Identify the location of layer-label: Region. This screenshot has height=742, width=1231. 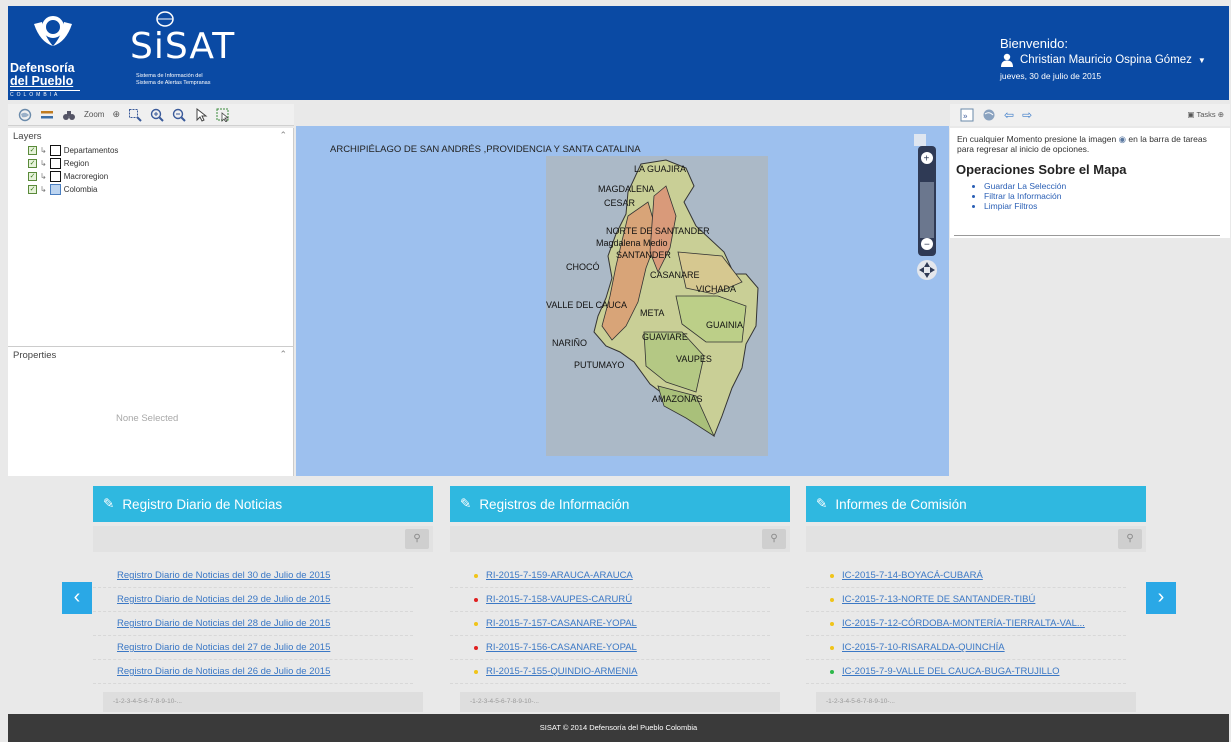
(76, 163).